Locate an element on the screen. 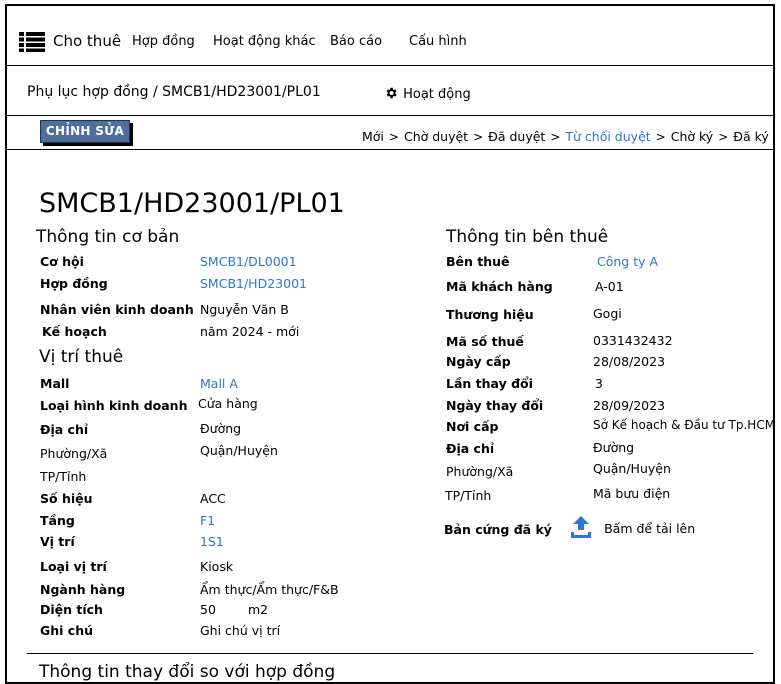 The image size is (781, 684). menu-icon is located at coordinates (32, 44).